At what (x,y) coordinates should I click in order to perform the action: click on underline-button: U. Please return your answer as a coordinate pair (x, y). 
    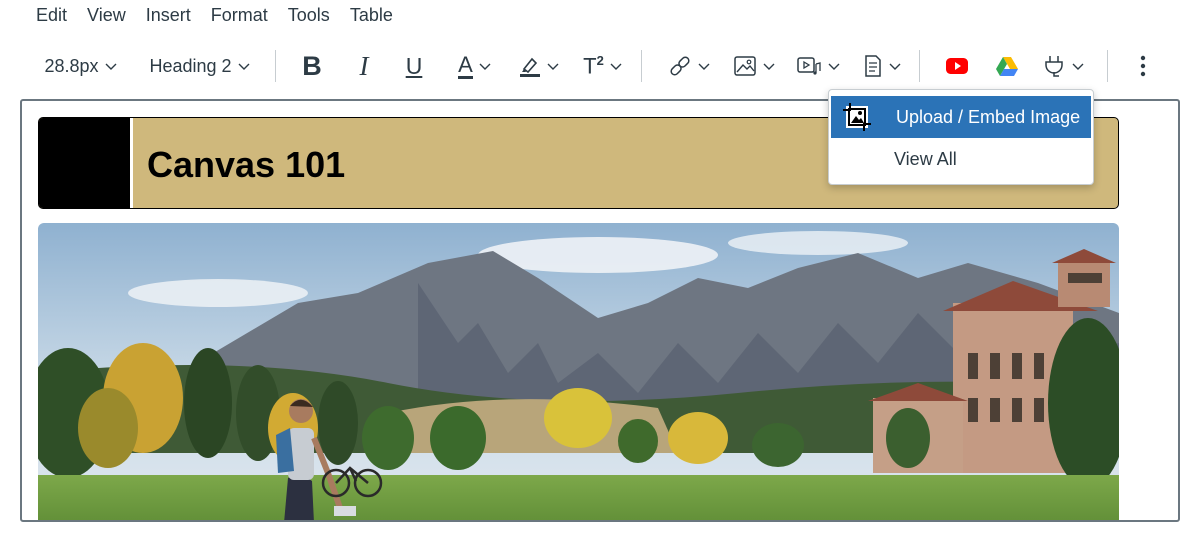
    Looking at the image, I should click on (414, 66).